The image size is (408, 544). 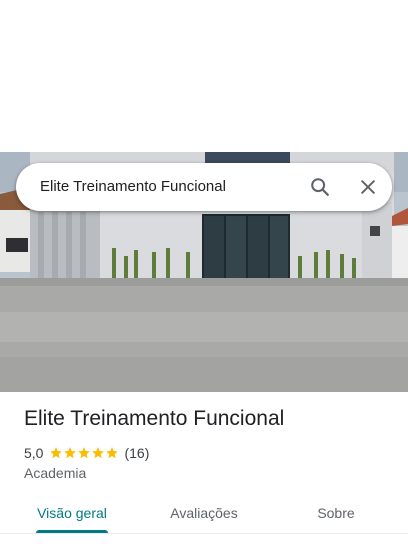 What do you see at coordinates (154, 418) in the screenshot?
I see `place-title: Elite Treinamento Funcional` at bounding box center [154, 418].